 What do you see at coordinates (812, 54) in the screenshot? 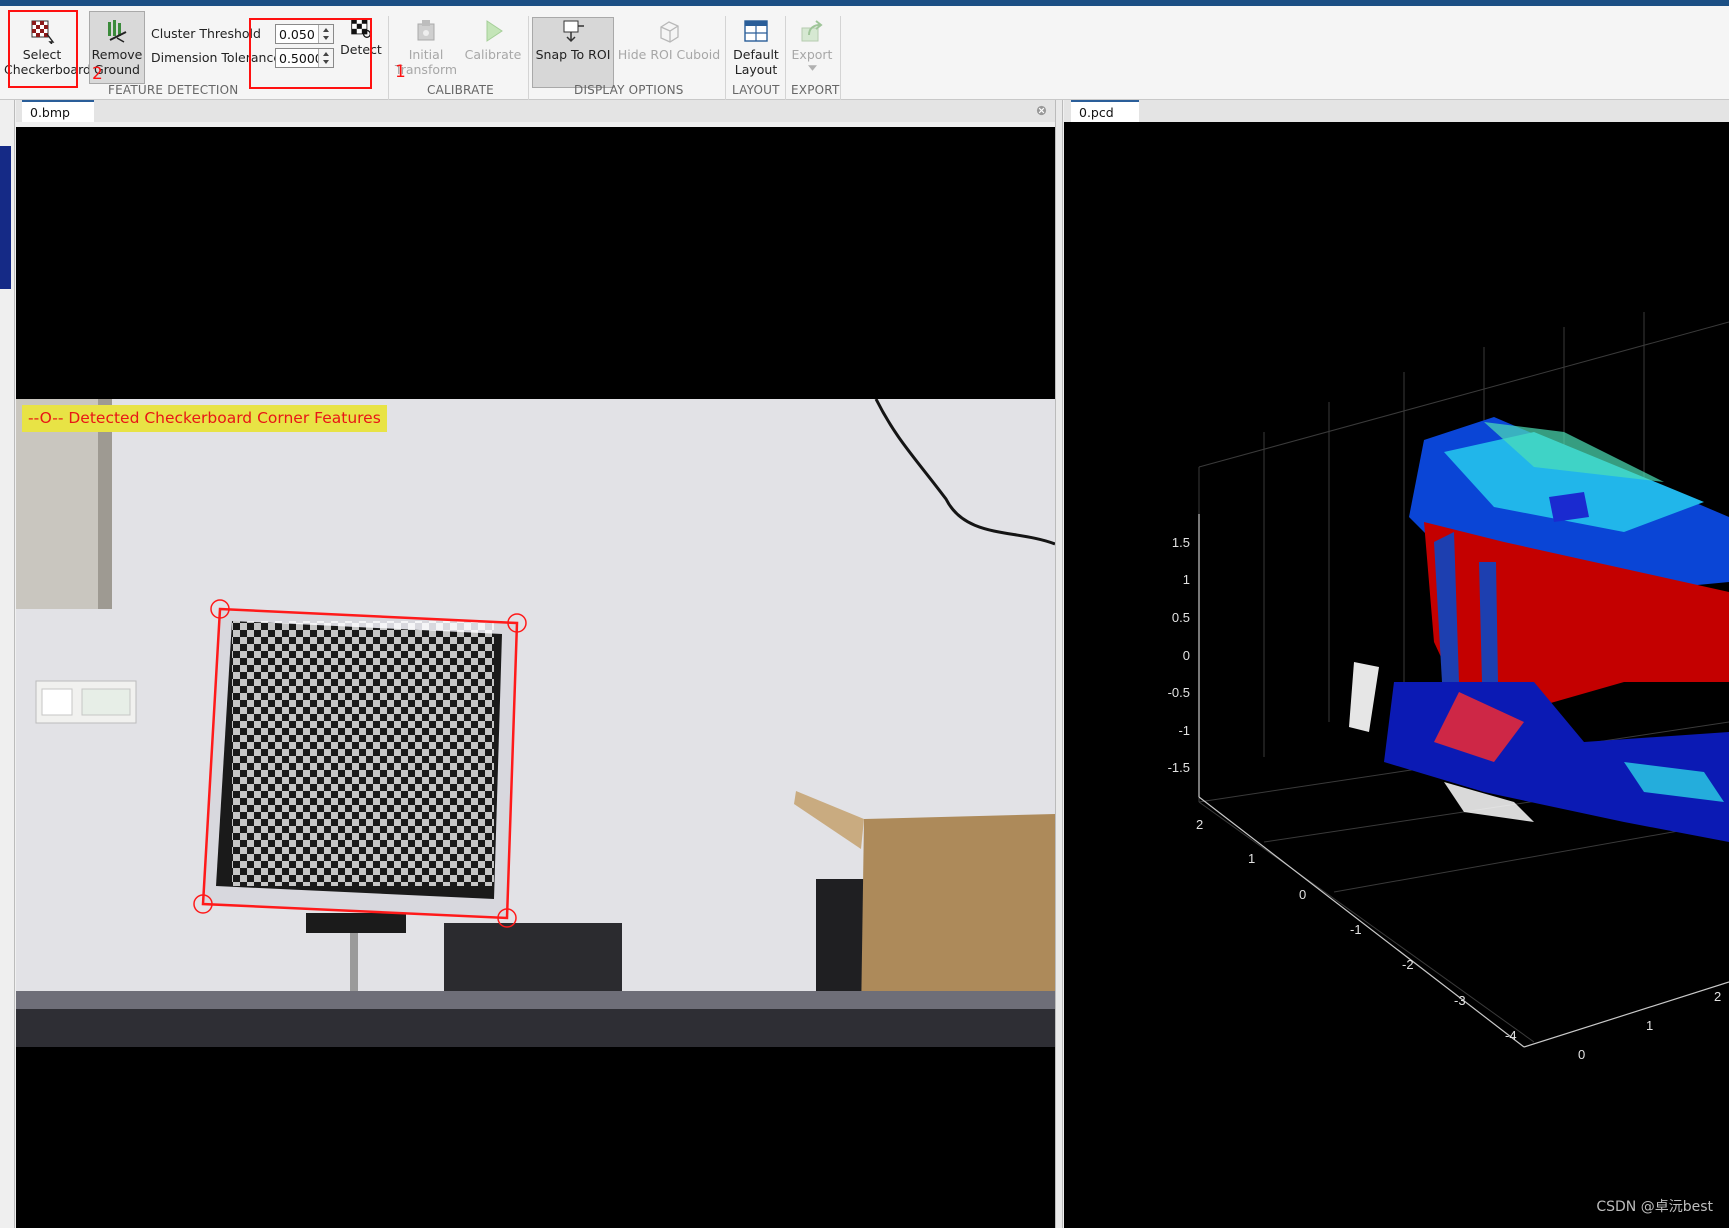
I see `export-label: Export` at bounding box center [812, 54].